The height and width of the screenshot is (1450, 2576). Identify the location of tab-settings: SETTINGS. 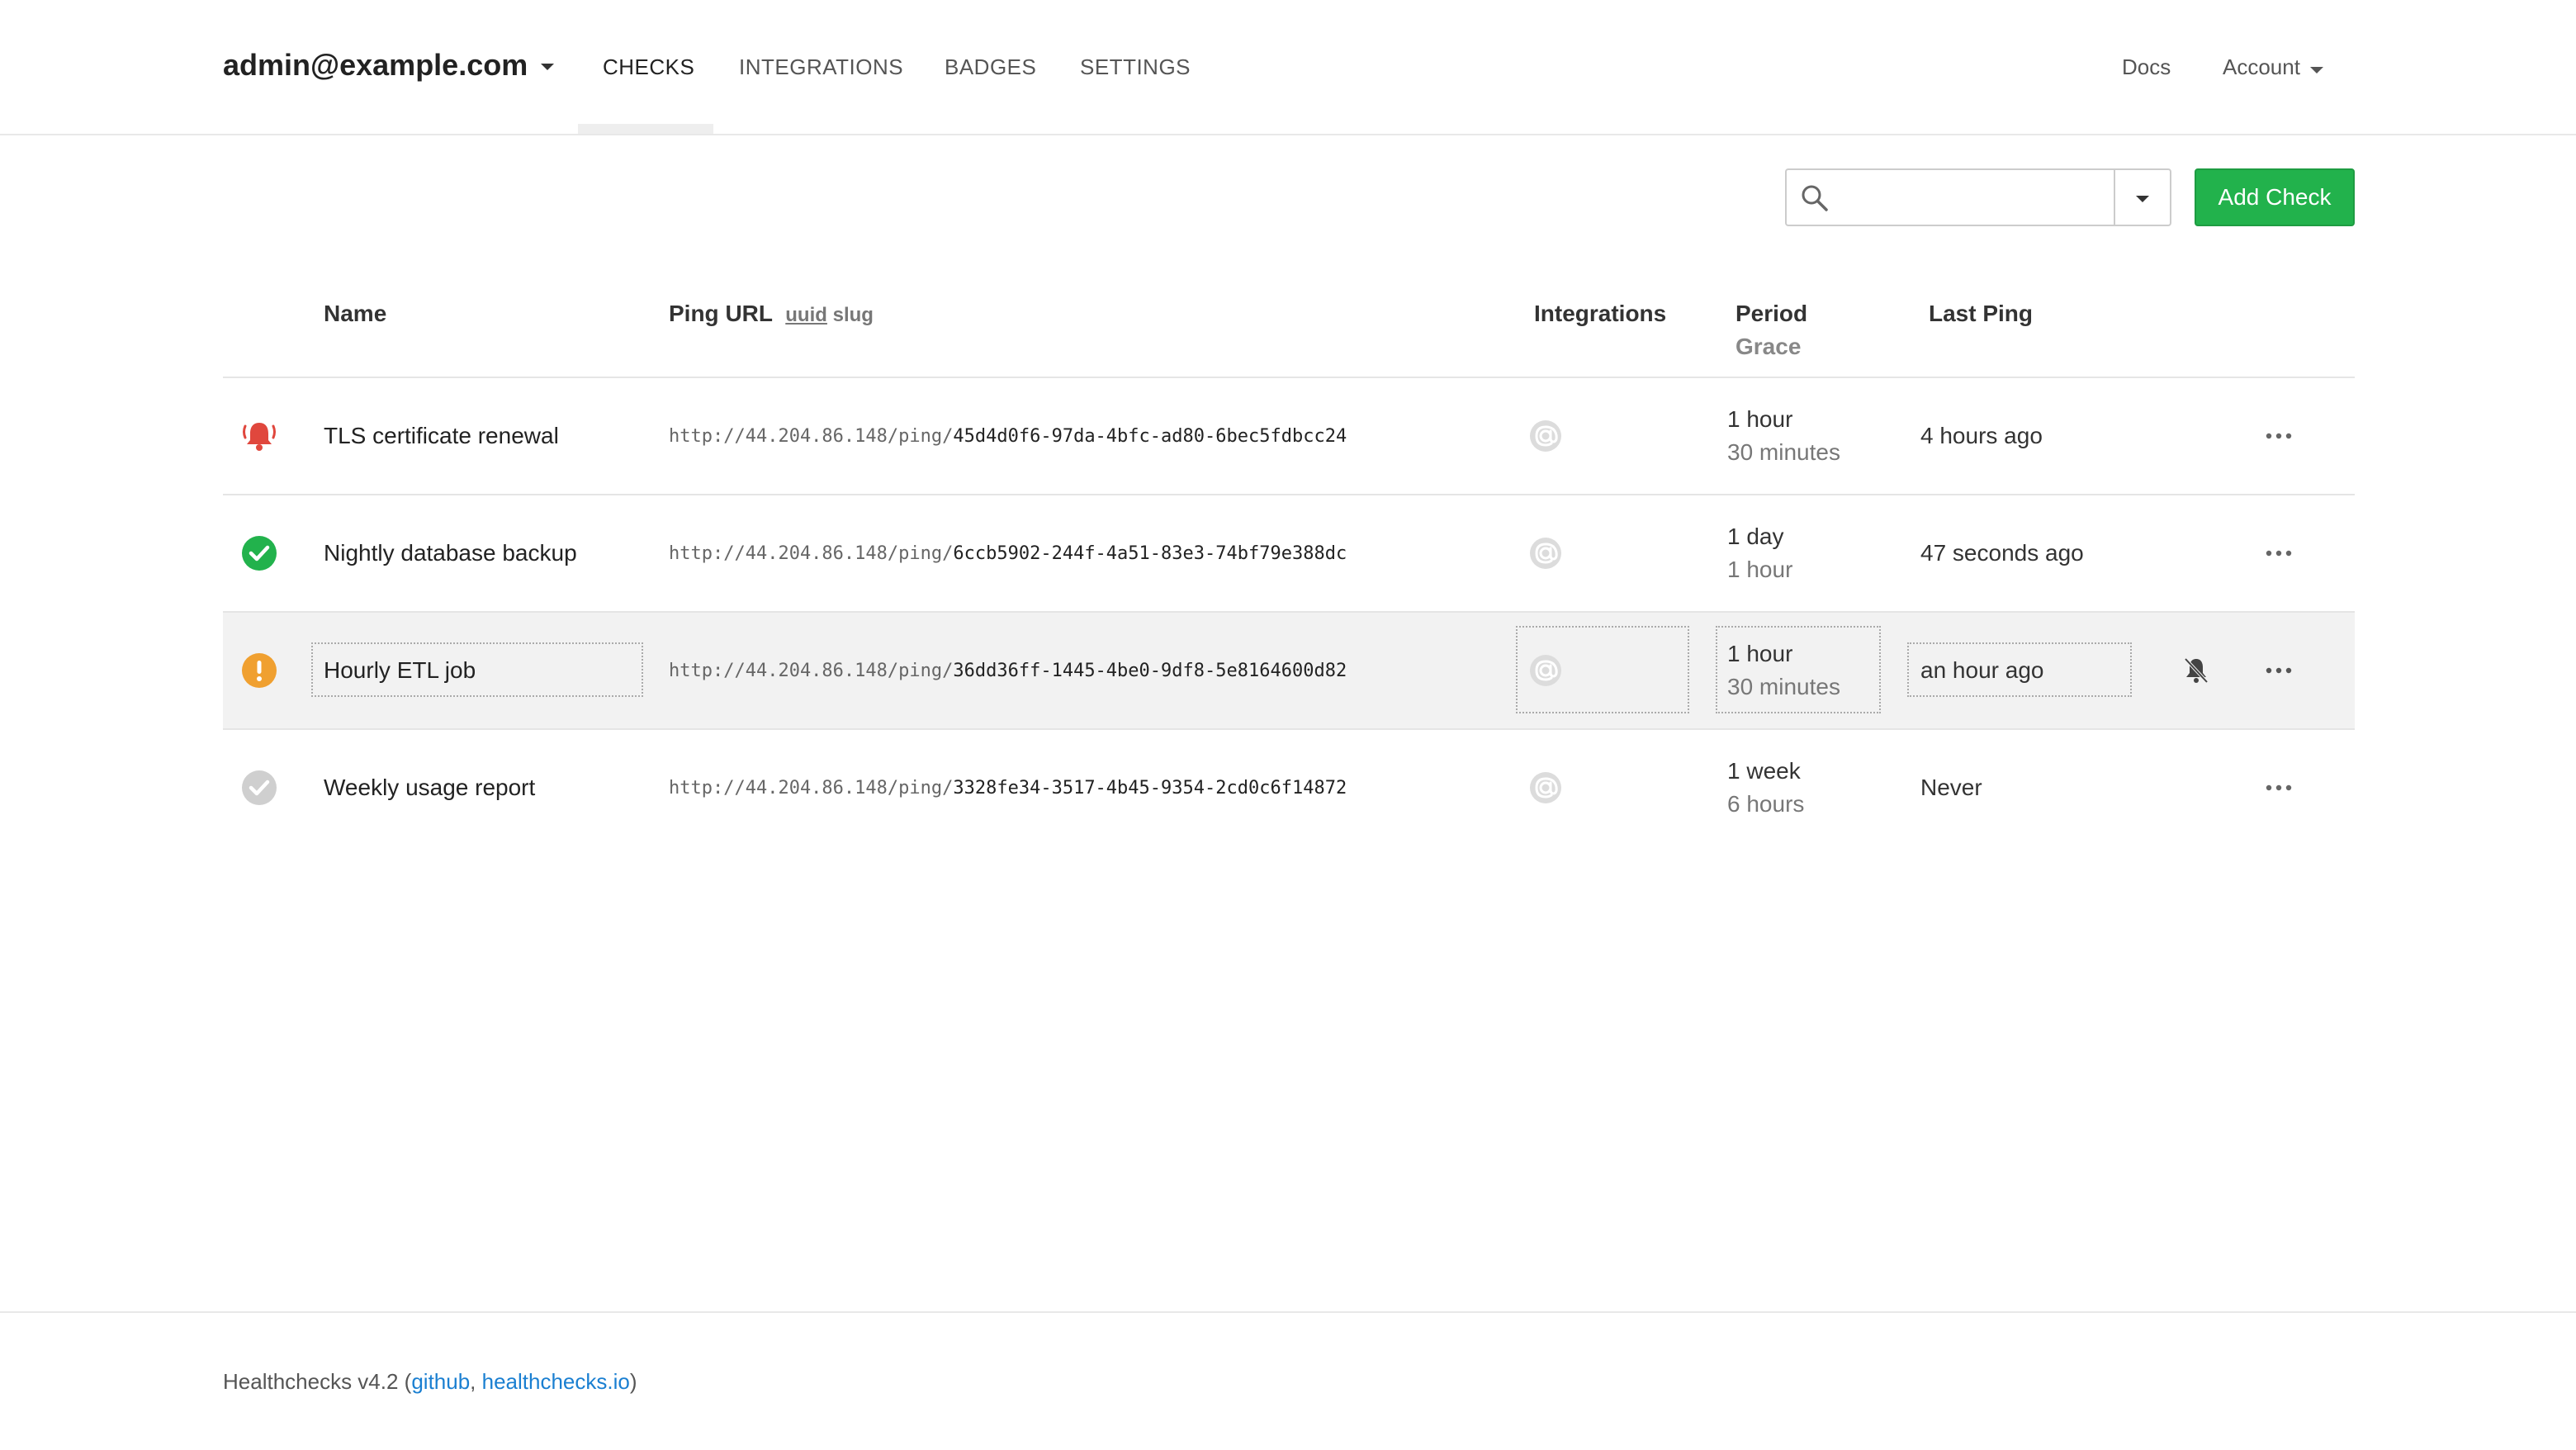
(1135, 67).